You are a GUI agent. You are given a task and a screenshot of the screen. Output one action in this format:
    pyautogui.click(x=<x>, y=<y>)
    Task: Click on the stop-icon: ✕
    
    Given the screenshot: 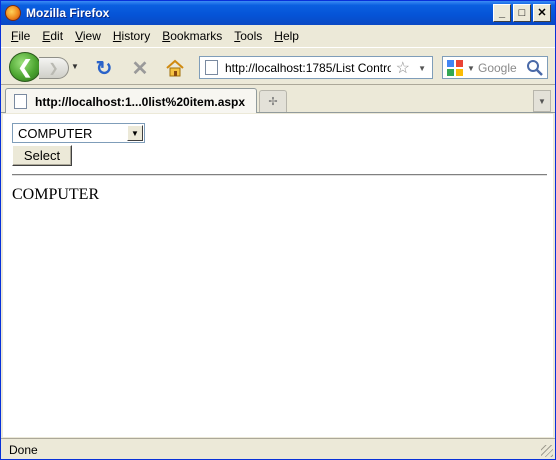 What is the action you would take?
    pyautogui.click(x=140, y=68)
    